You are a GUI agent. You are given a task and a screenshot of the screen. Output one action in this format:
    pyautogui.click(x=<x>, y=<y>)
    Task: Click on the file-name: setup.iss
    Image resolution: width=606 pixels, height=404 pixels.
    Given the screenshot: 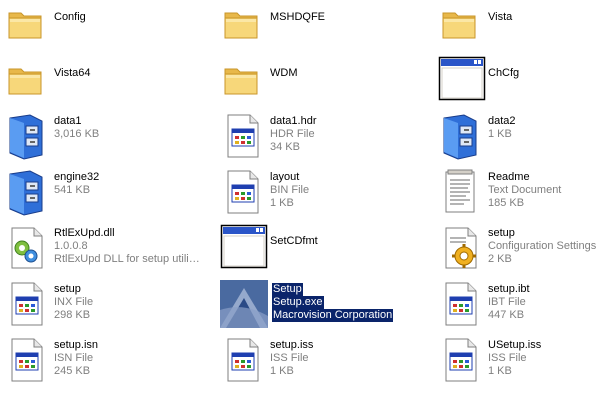 What is the action you would take?
    pyautogui.click(x=292, y=345)
    